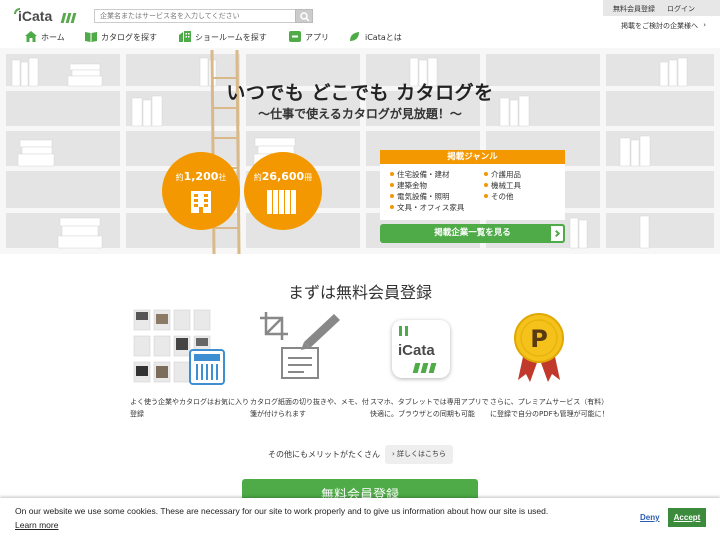 Image resolution: width=720 pixels, height=540 pixels. I want to click on icata-logo: iCata, so click(45, 17).